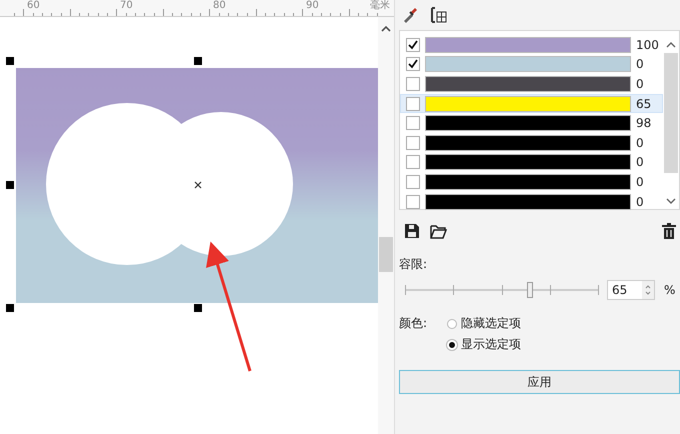 The width and height of the screenshot is (680, 434). I want to click on ruler-label: 70, so click(126, 5).